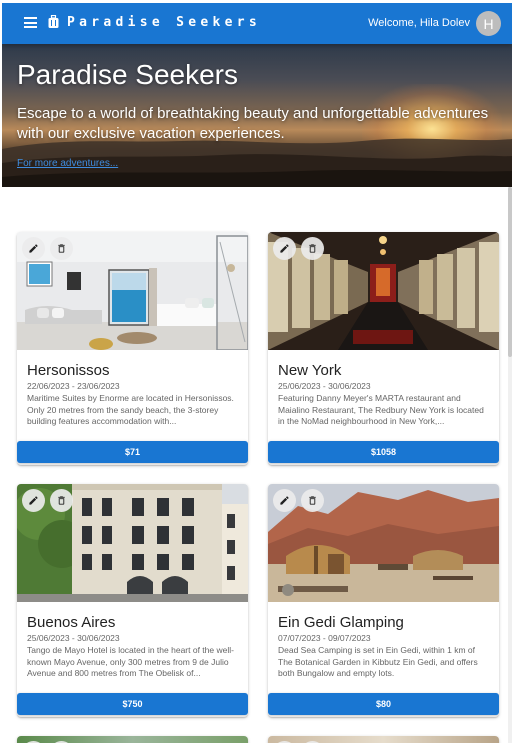  Describe the element at coordinates (30, 22) in the screenshot. I see `menu-icon` at that location.